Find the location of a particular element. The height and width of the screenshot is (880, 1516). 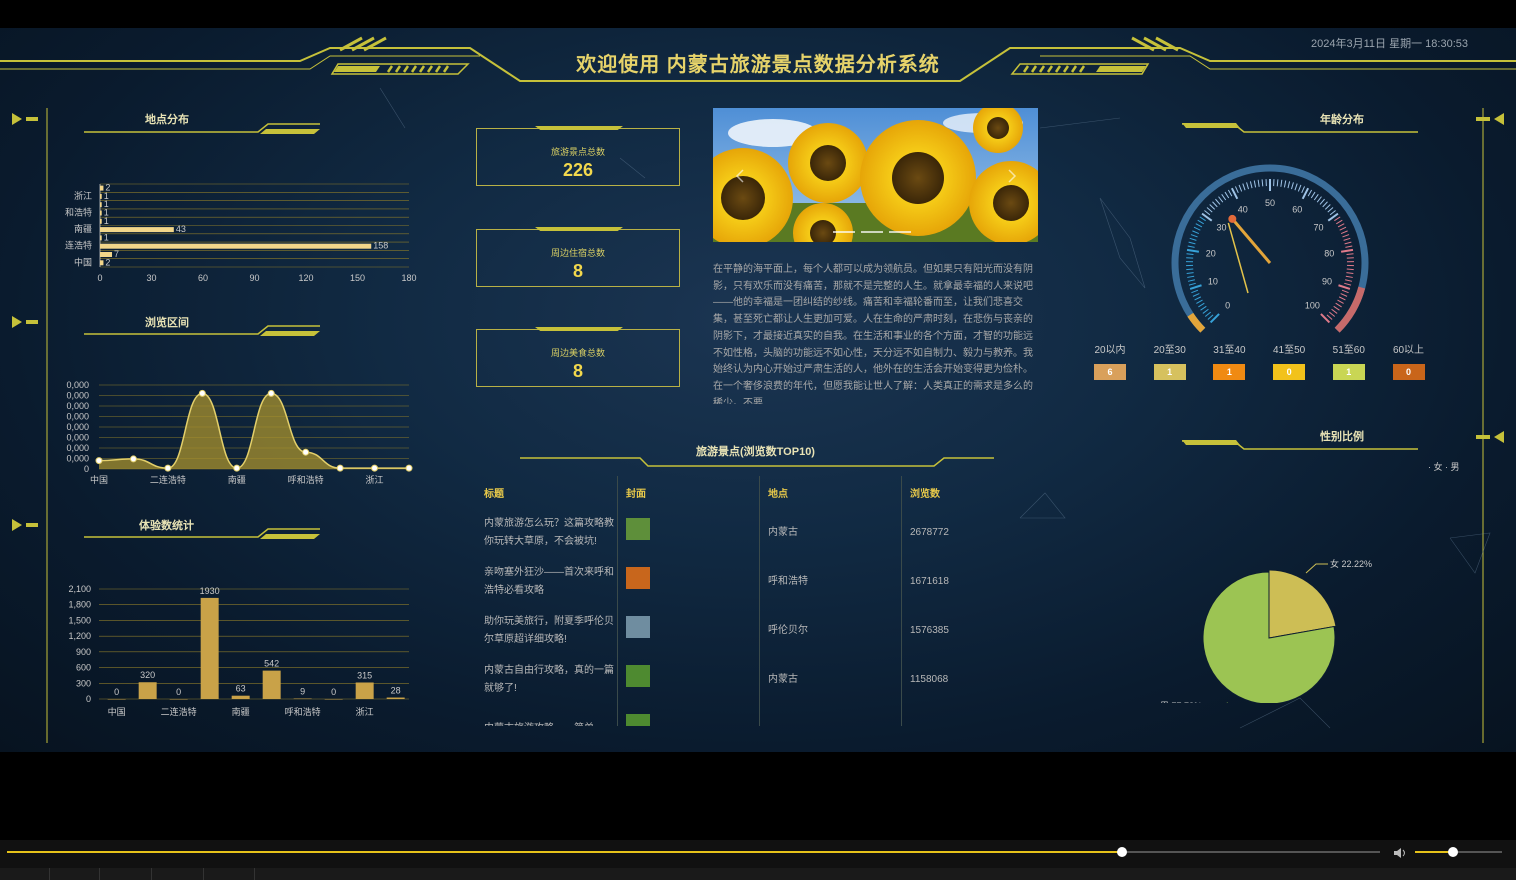

row-title: 内蒙古自由行攻略，真的一篇就够了! is located at coordinates (547, 679).